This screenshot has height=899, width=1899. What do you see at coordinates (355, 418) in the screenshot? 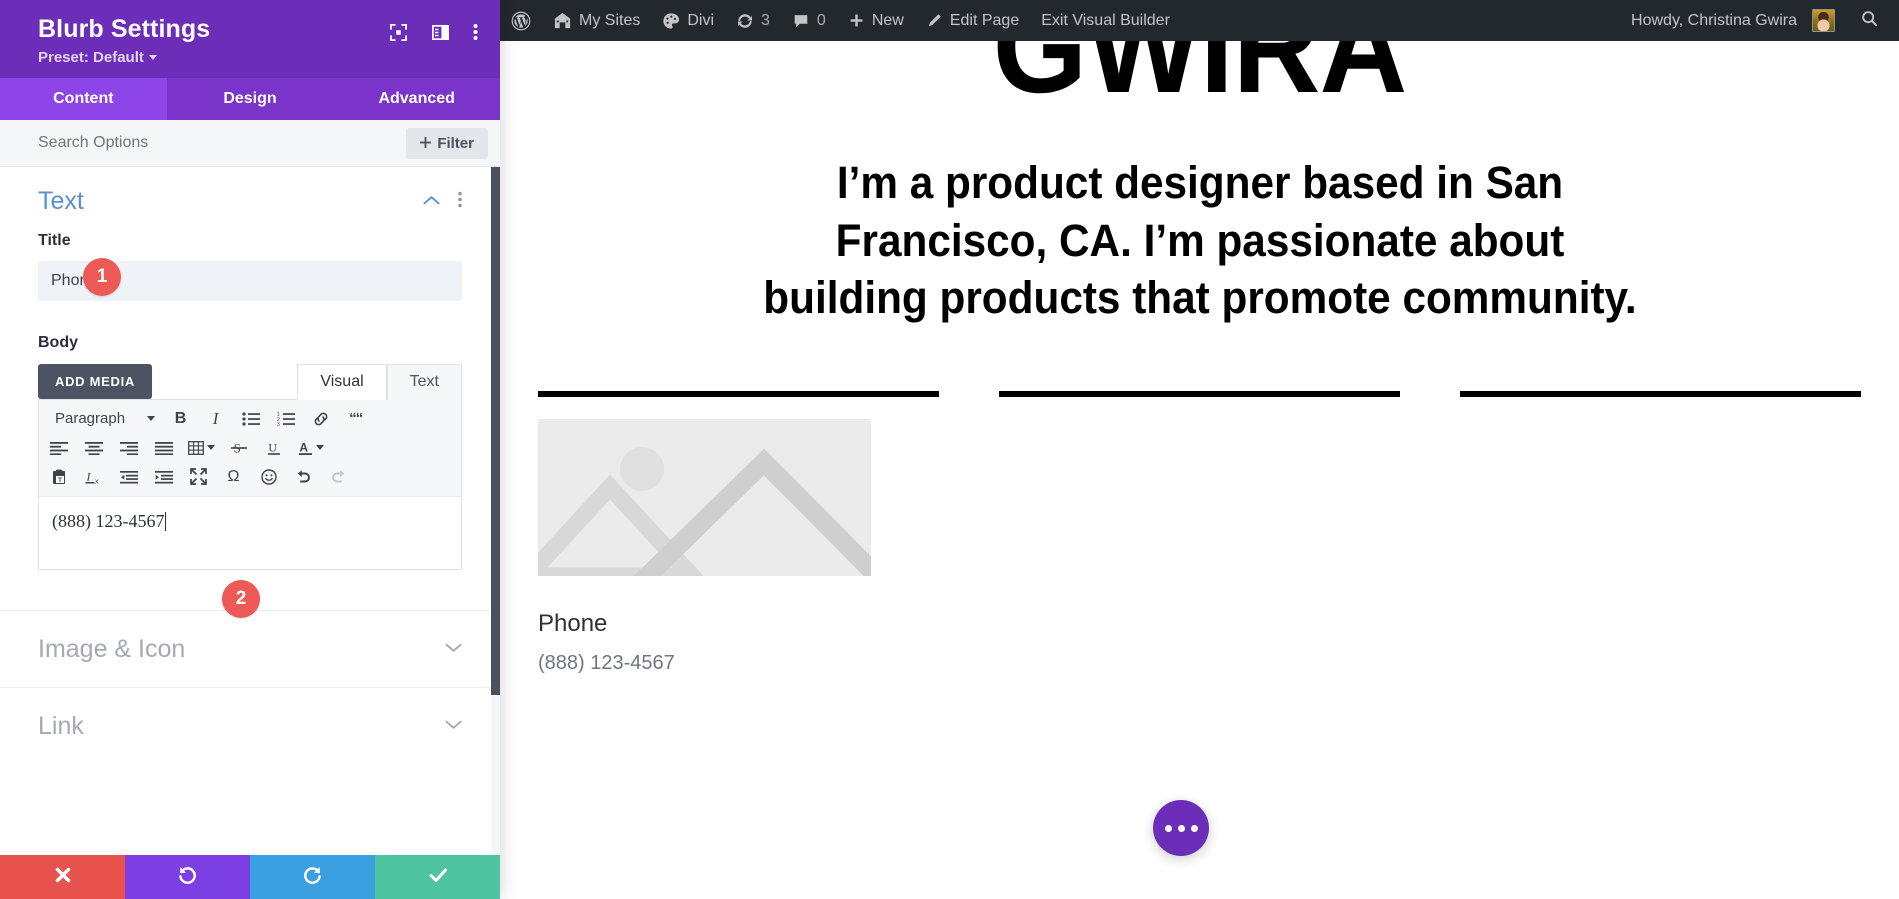
I see `blockquote-icon: ““` at bounding box center [355, 418].